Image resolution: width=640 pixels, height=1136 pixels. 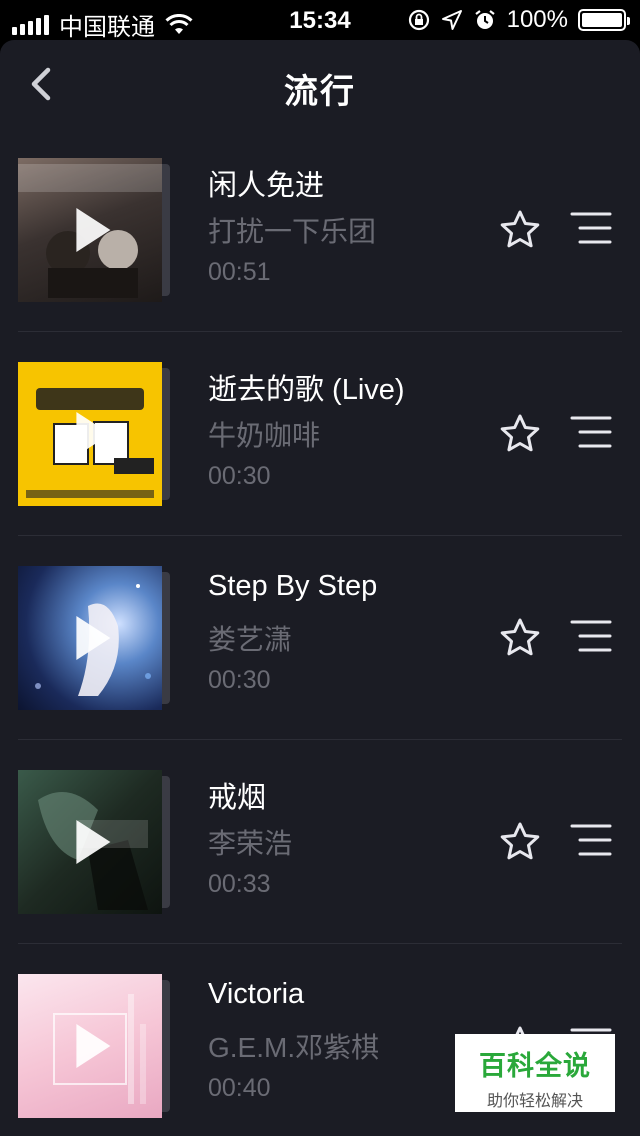 I want to click on song-title: Victoria, so click(x=256, y=994).